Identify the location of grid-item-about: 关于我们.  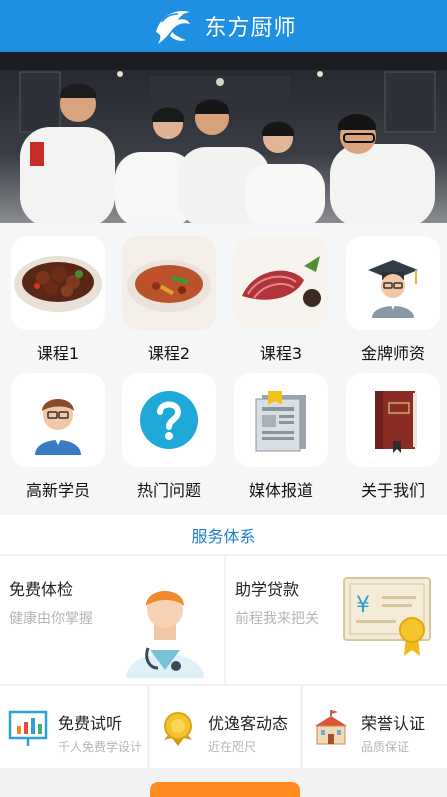
(393, 439).